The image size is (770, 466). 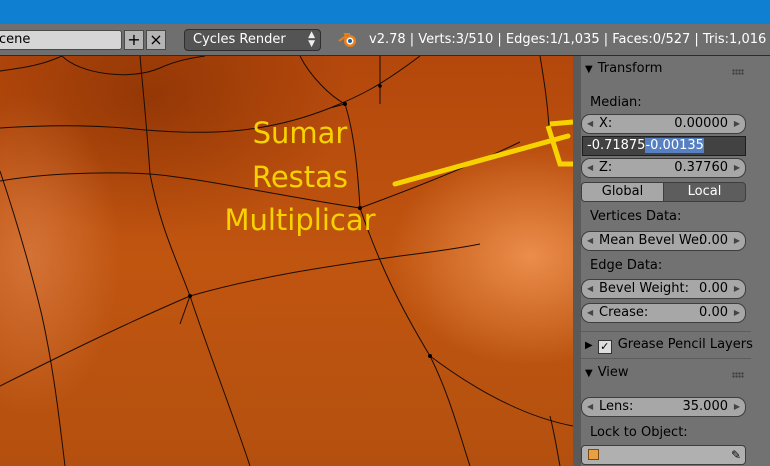 I want to click on lens-value: 35.000, so click(x=705, y=406).